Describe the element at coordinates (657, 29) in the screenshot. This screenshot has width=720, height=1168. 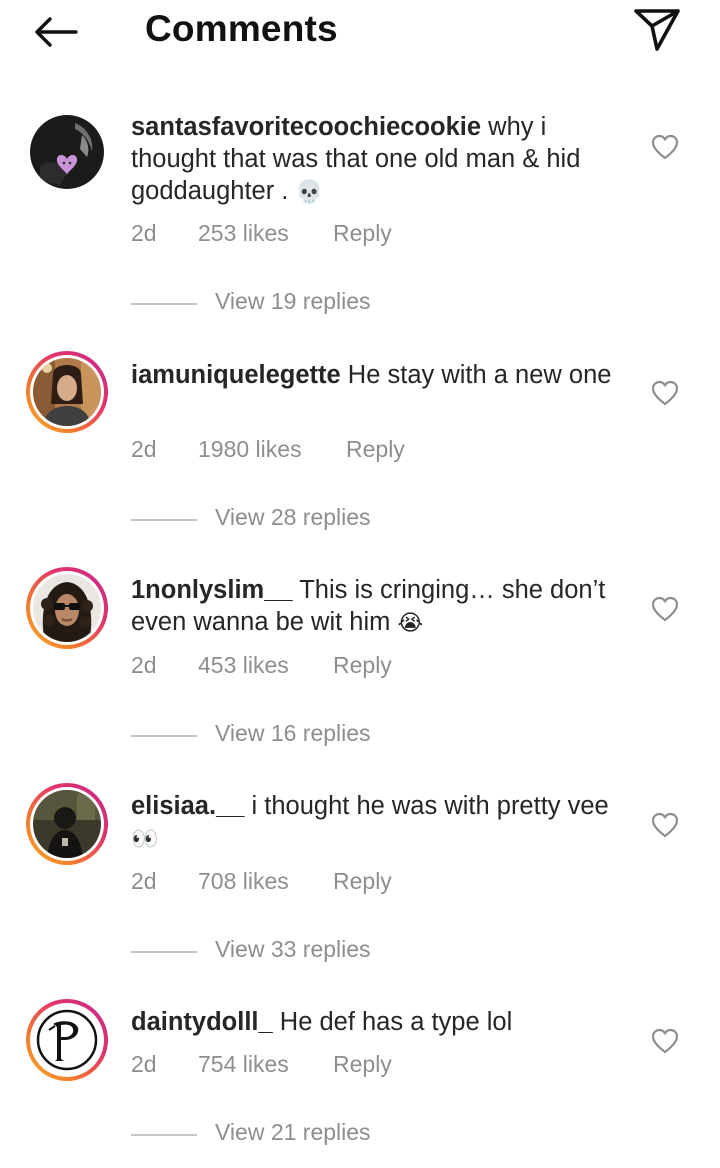
I see `paper-plane-icon` at that location.